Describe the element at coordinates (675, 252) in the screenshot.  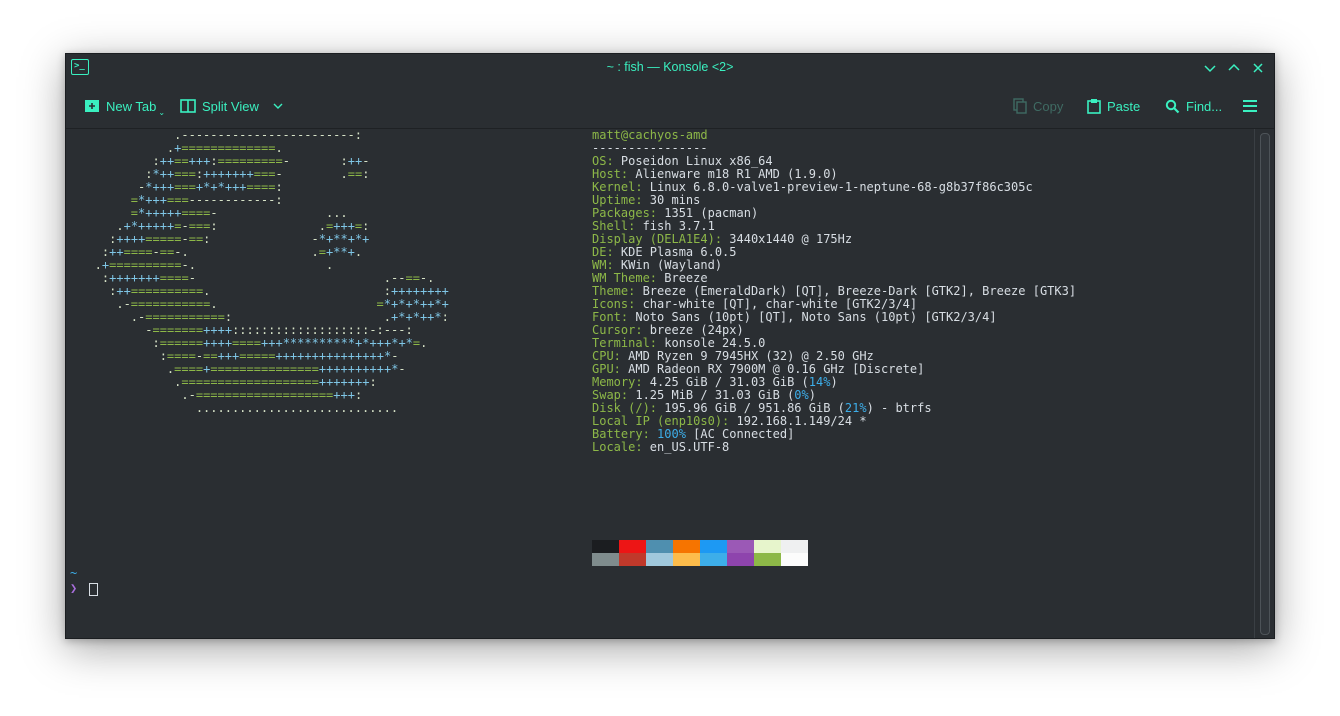
I see `info-value: KDE Plasma 6.0.5` at that location.